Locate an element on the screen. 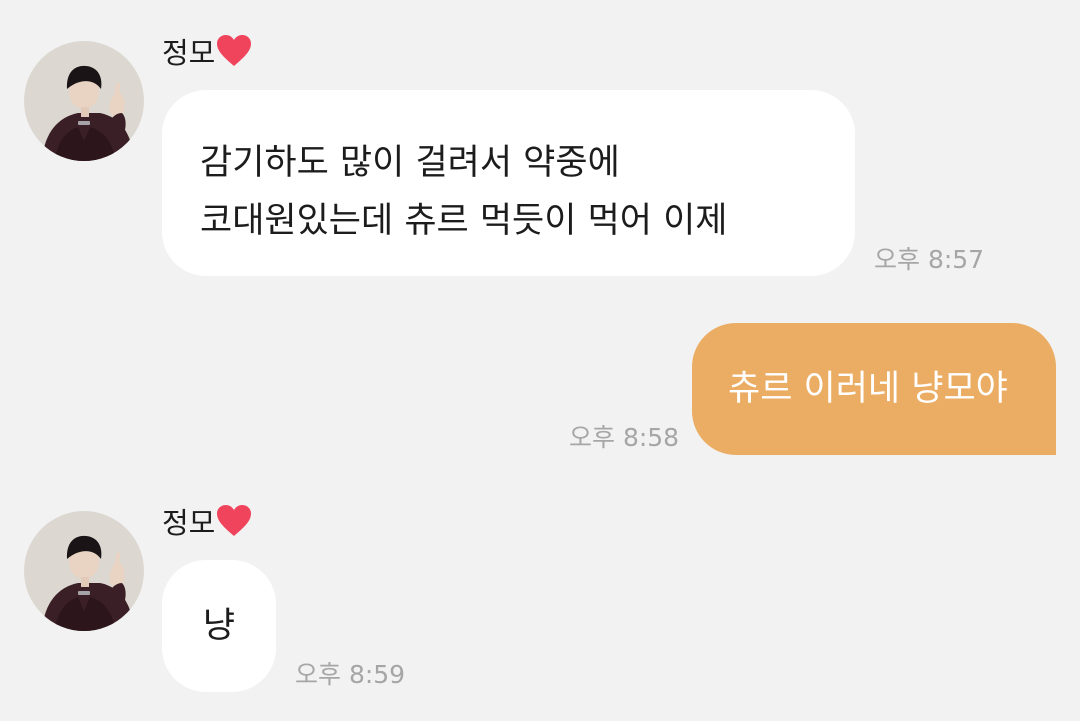 The width and height of the screenshot is (1080, 721). message-bubble-outgoing: 츄르 이러네 냥모야 is located at coordinates (874, 389).